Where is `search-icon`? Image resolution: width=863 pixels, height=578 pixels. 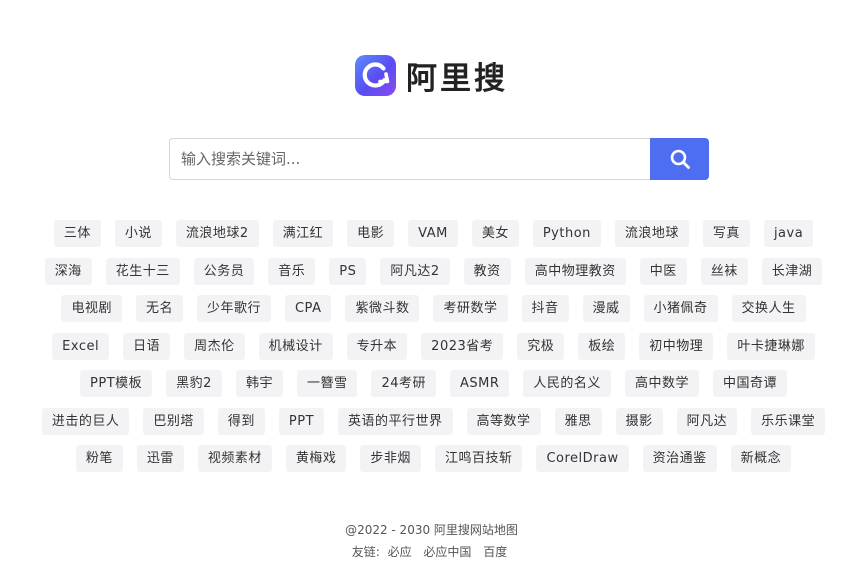 search-icon is located at coordinates (680, 159).